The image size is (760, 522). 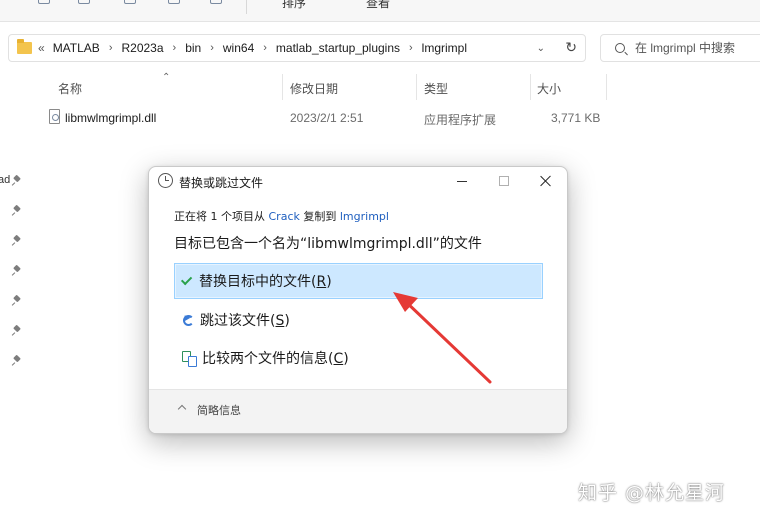 What do you see at coordinates (5, 180) in the screenshot?
I see `nav-item-label: ad` at bounding box center [5, 180].